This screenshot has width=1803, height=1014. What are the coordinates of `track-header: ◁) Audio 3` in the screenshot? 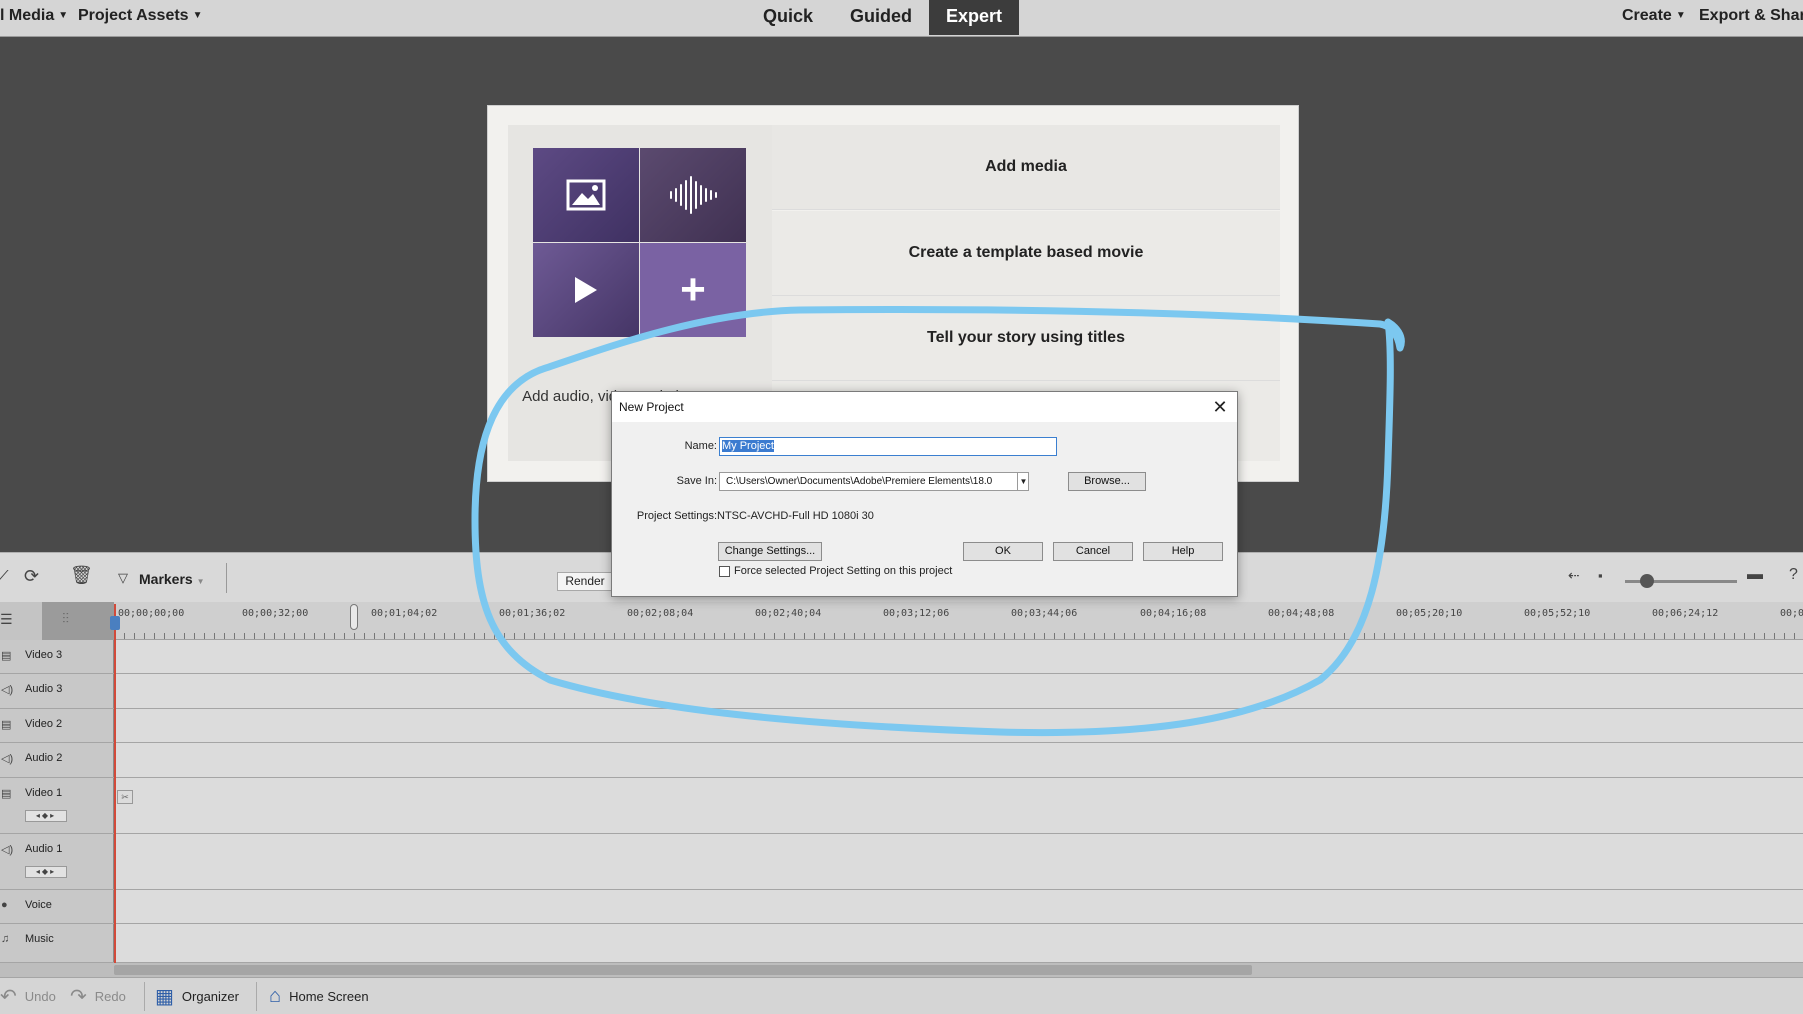 It's located at (57, 691).